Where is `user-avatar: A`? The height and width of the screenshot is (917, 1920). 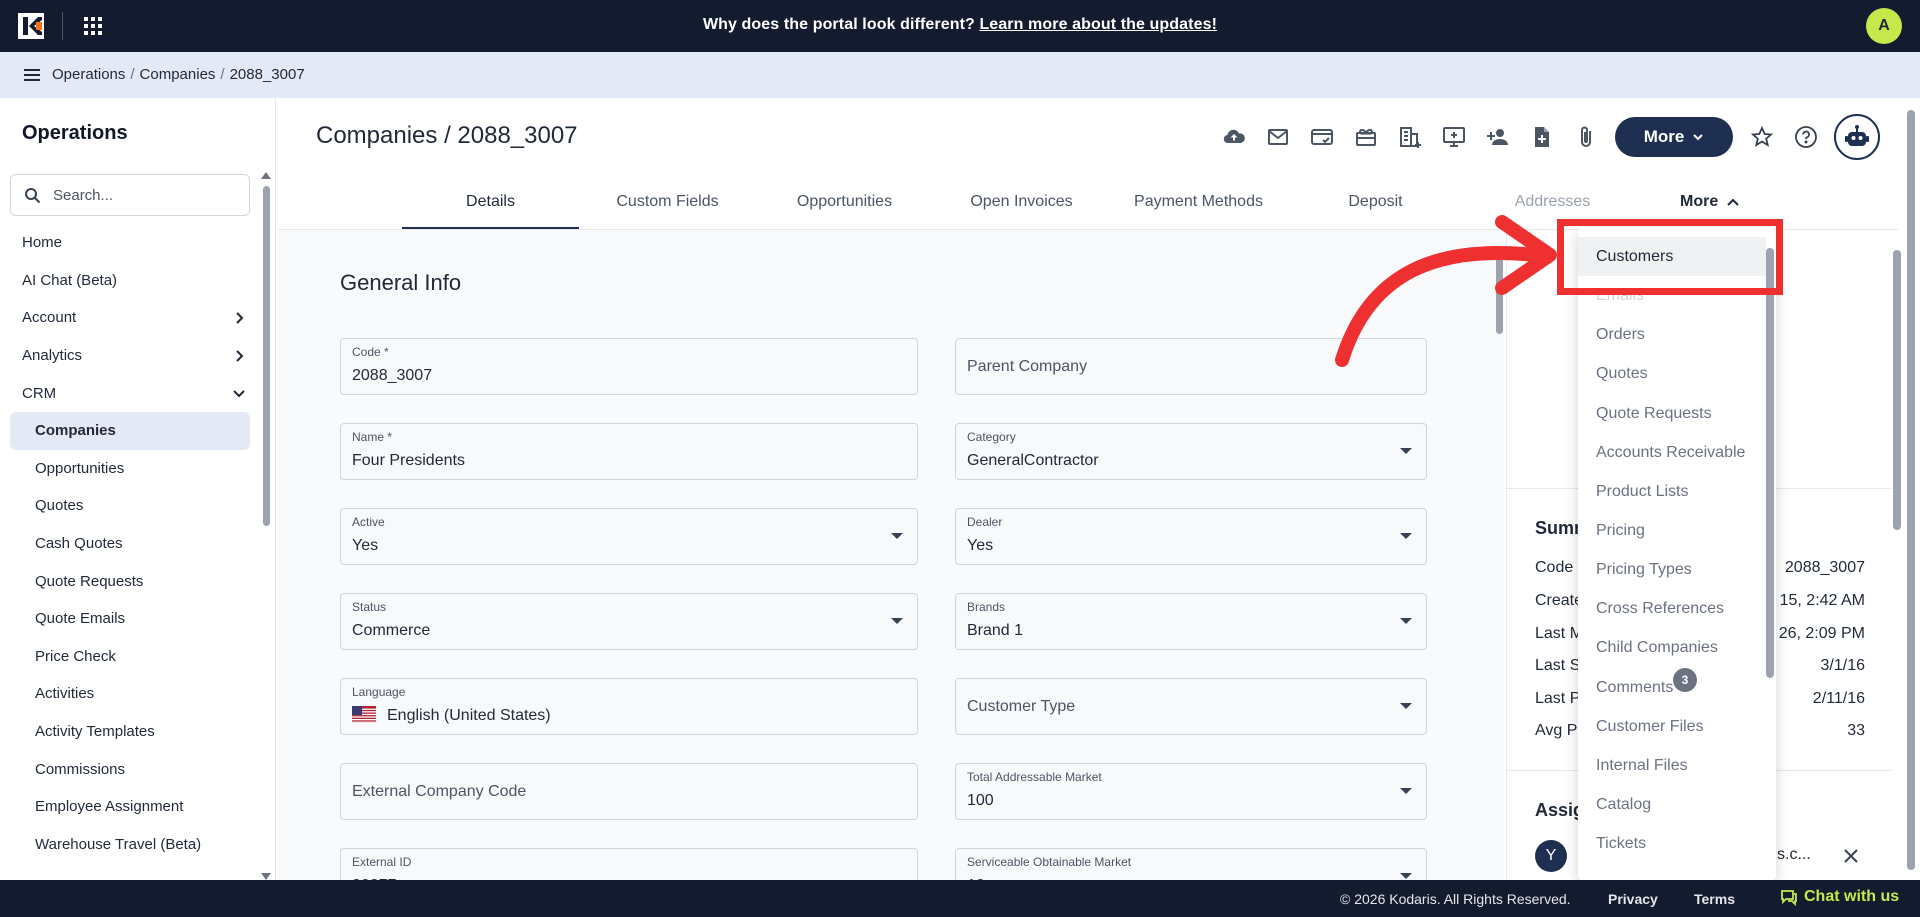
user-avatar: A is located at coordinates (1884, 26).